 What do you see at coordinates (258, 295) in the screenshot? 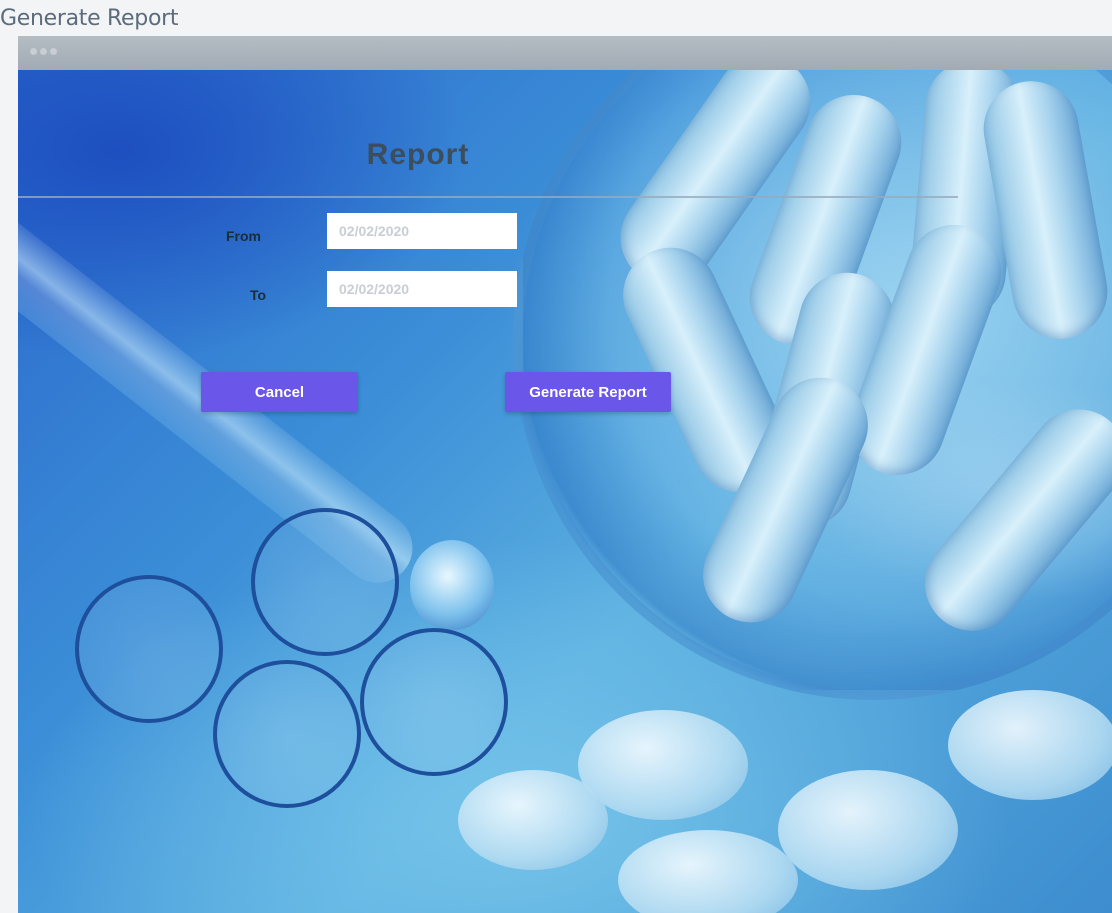
I see `to-label: To` at bounding box center [258, 295].